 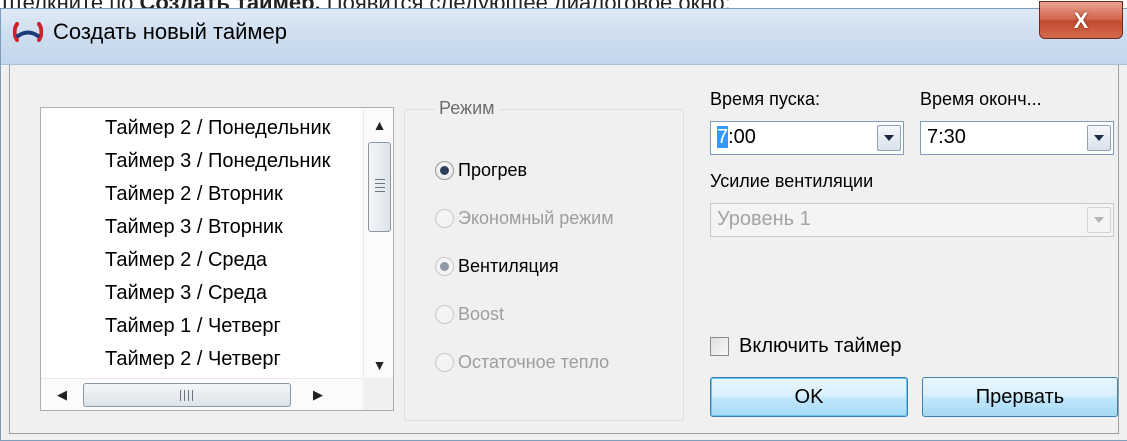 I want to click on start-time-combo: 7:00, so click(x=807, y=138).